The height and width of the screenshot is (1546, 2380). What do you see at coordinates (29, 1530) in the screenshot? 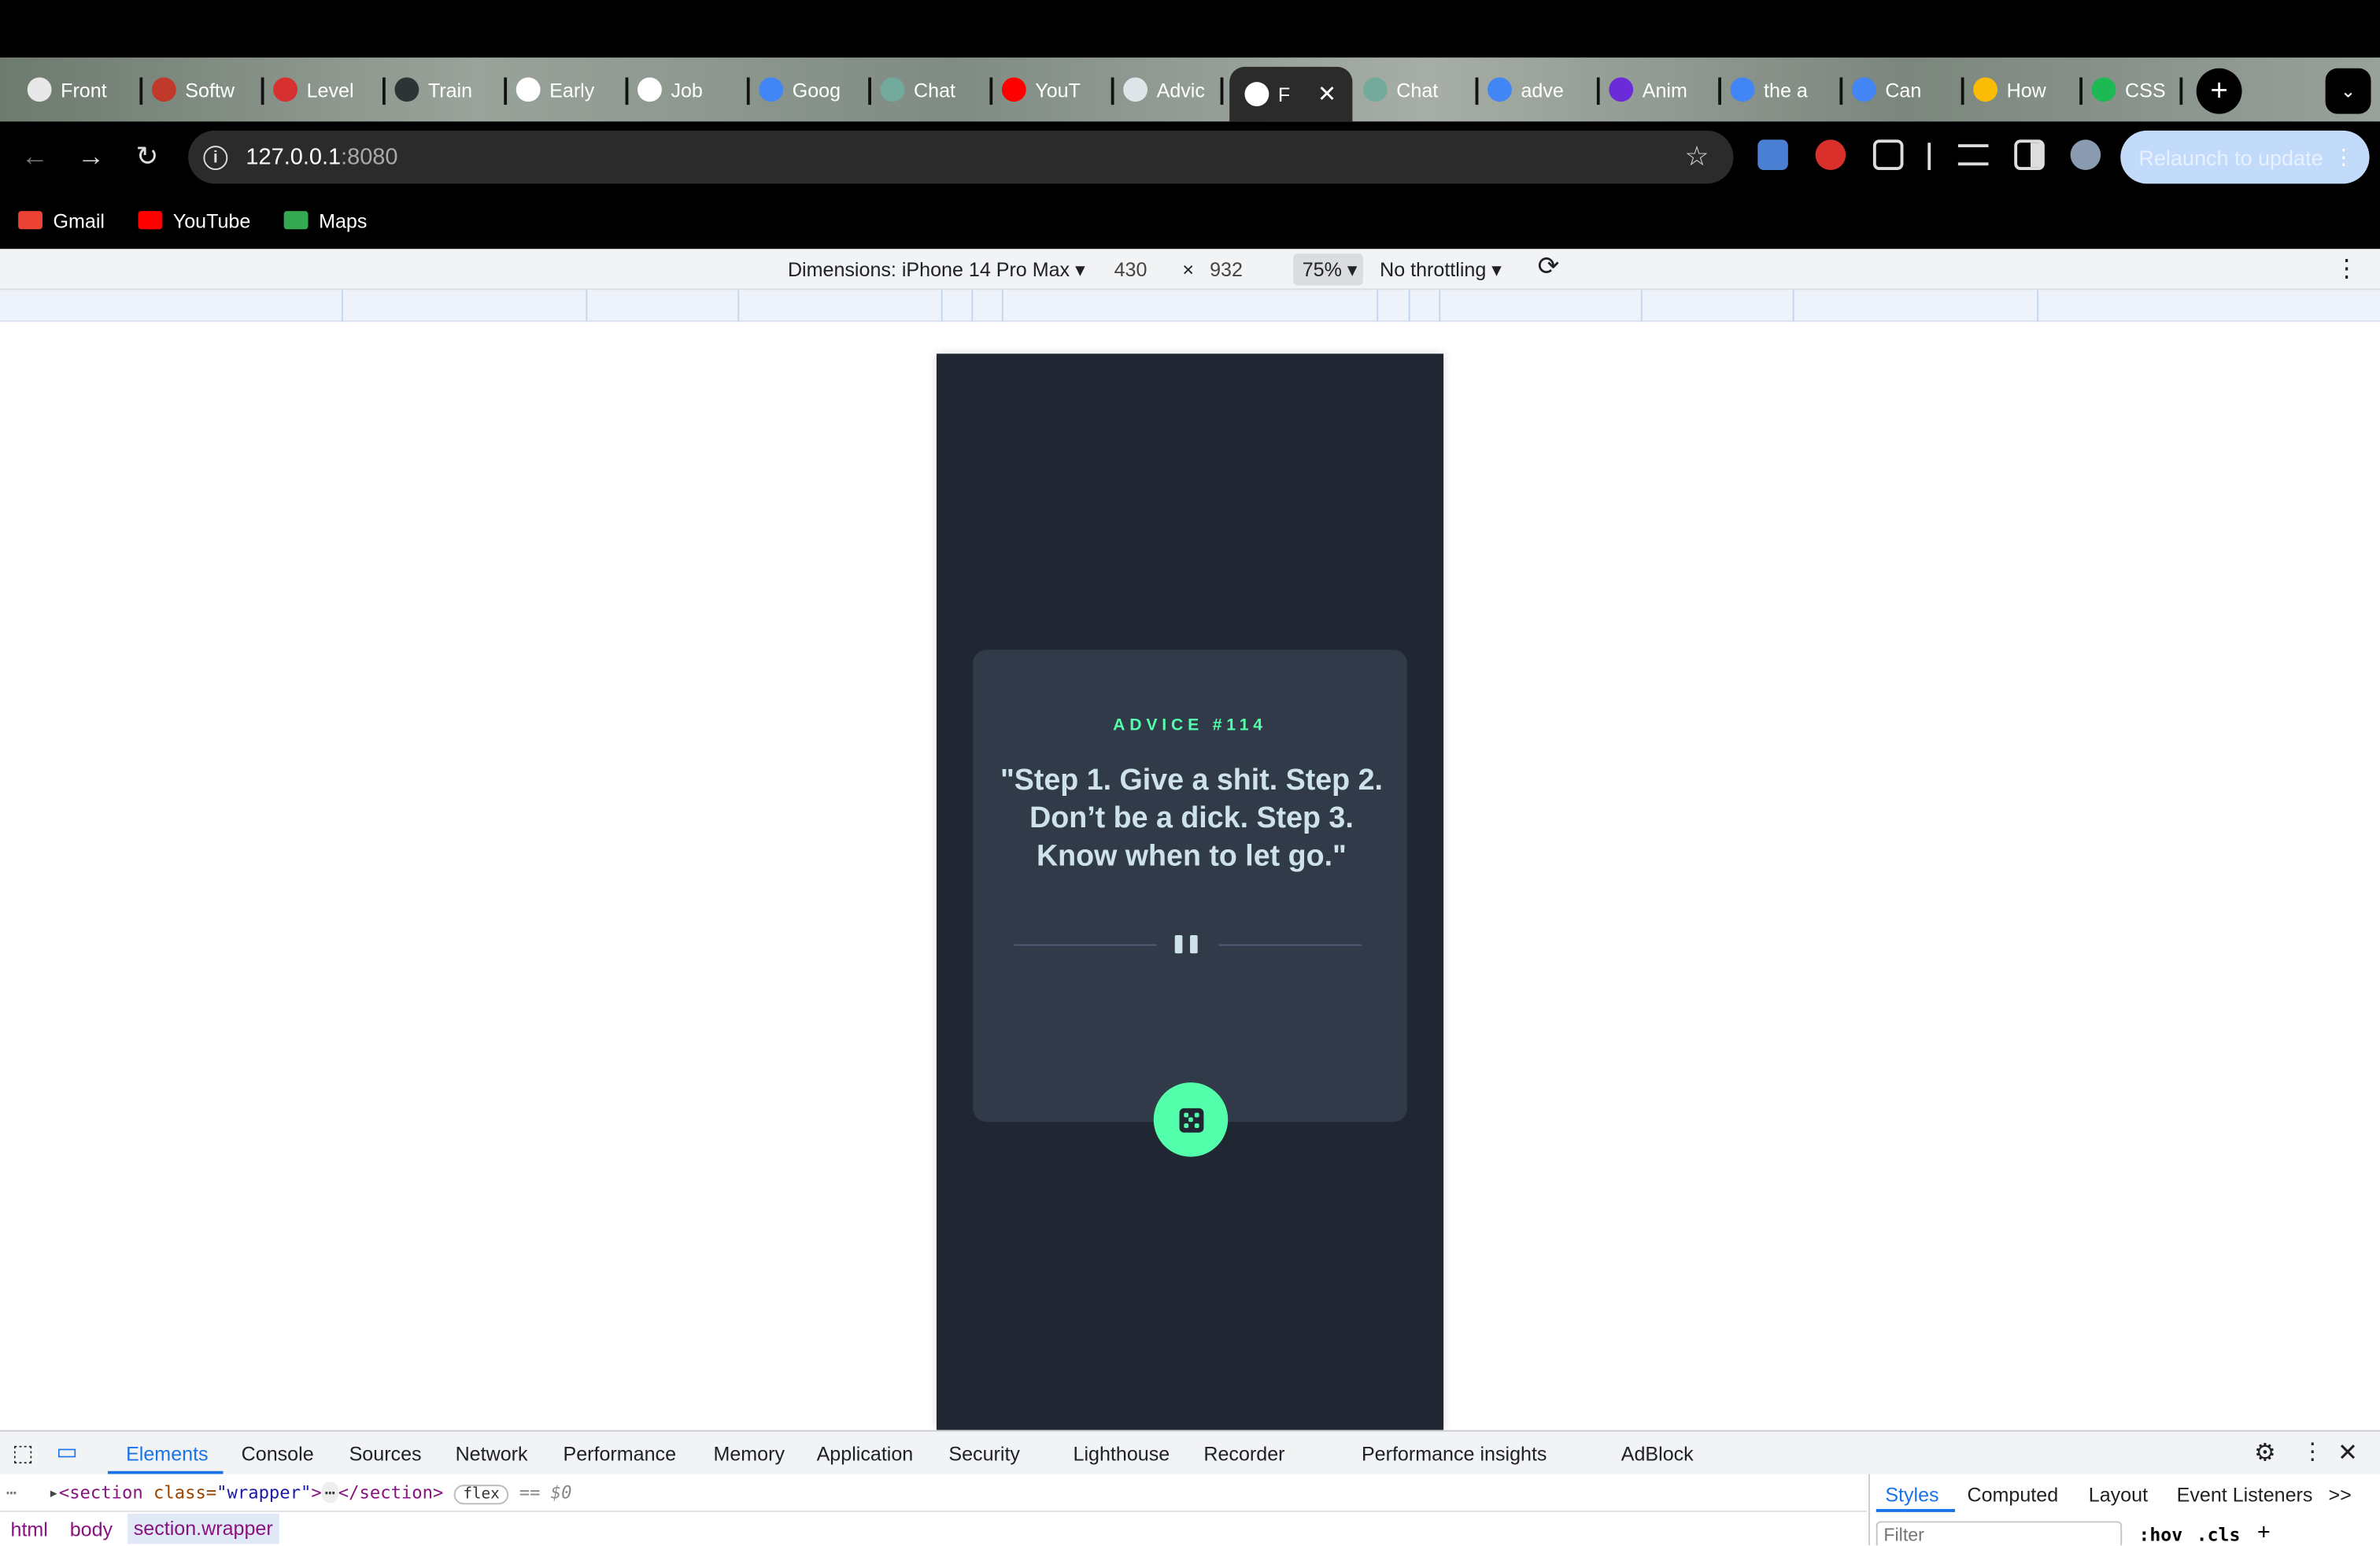
I see `breadcrumb-html: html` at bounding box center [29, 1530].